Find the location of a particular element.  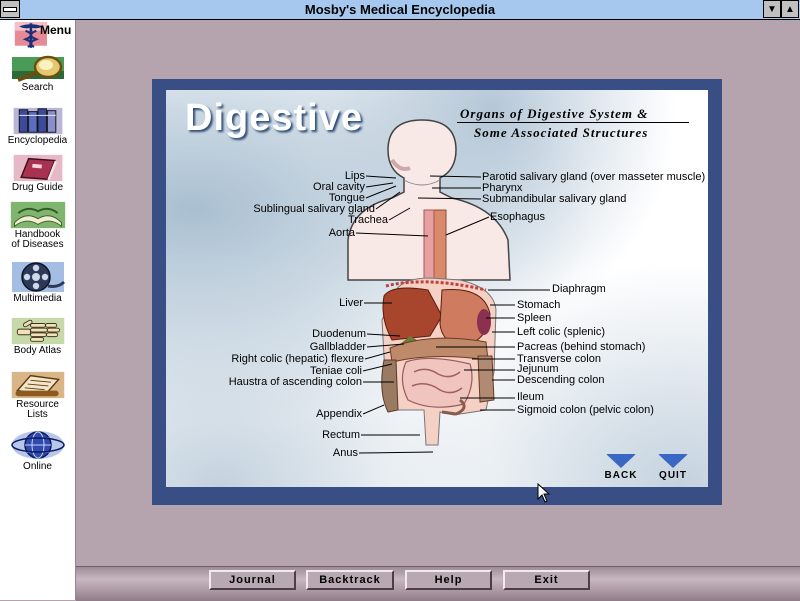

help-button: Help is located at coordinates (448, 580).